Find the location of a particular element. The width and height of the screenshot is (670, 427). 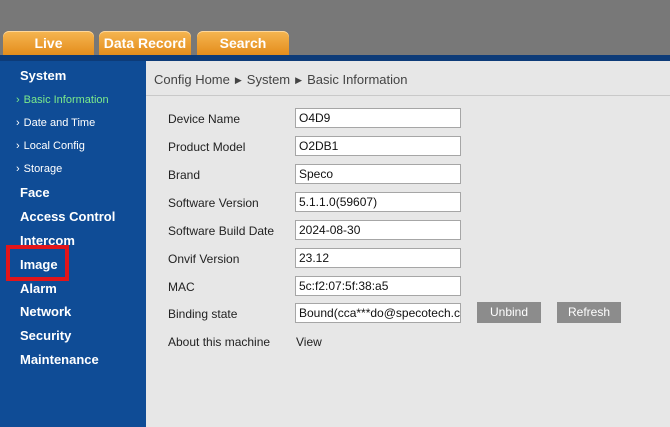

sidebar-item-local-config: › Local Config is located at coordinates (50, 146).